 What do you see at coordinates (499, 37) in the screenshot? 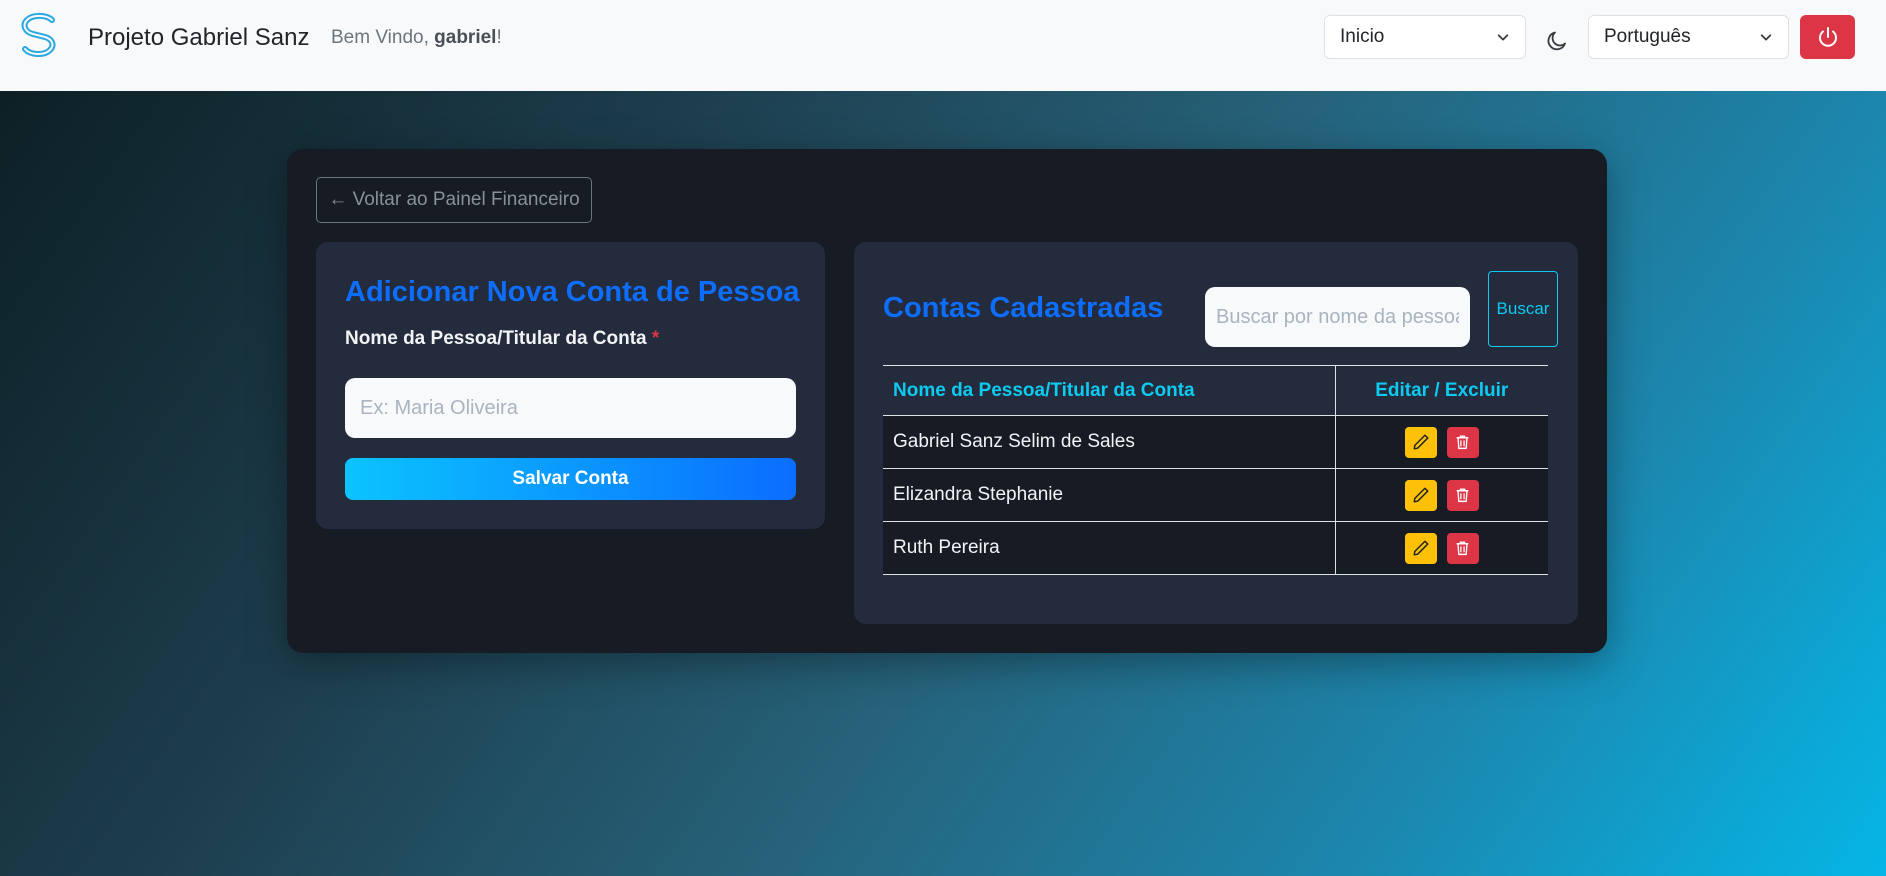
I see `welcome-suffix: !` at bounding box center [499, 37].